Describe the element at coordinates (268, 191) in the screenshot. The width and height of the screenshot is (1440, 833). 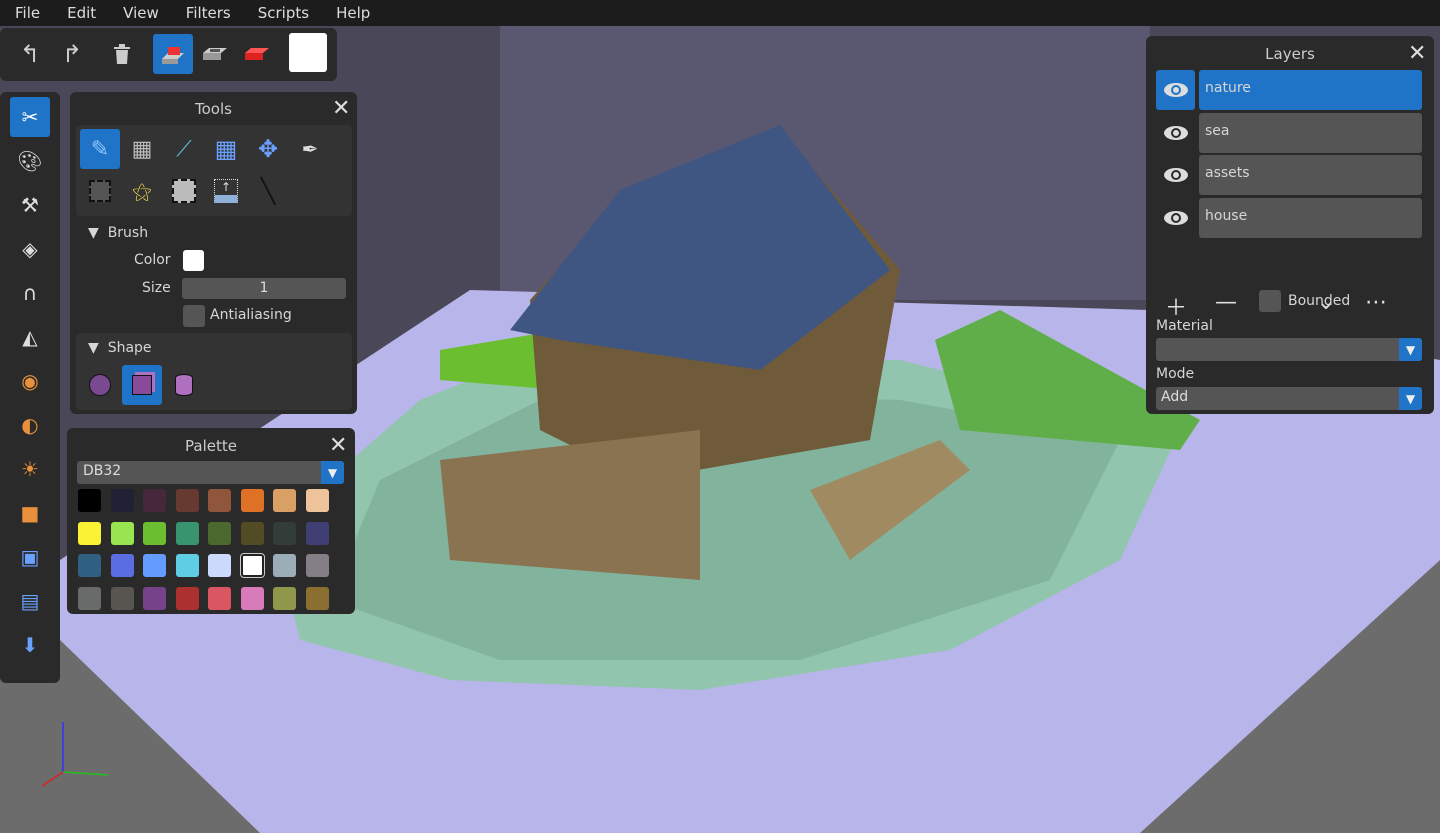
I see `tool-line: ╲` at that location.